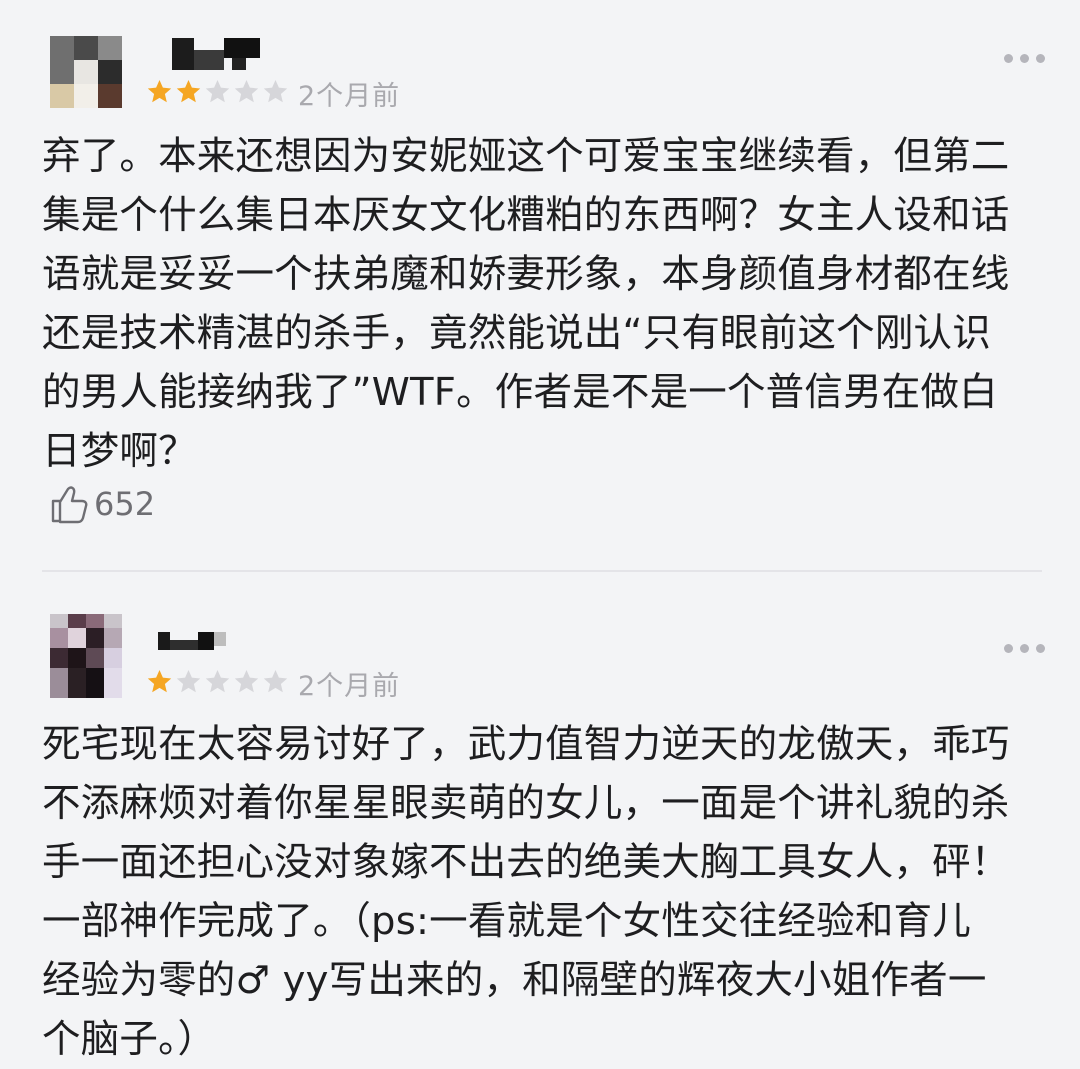  I want to click on review-text-line: 一部神作完成了。（ps:一看就是个女性交往经验和育儿, so click(506, 921).